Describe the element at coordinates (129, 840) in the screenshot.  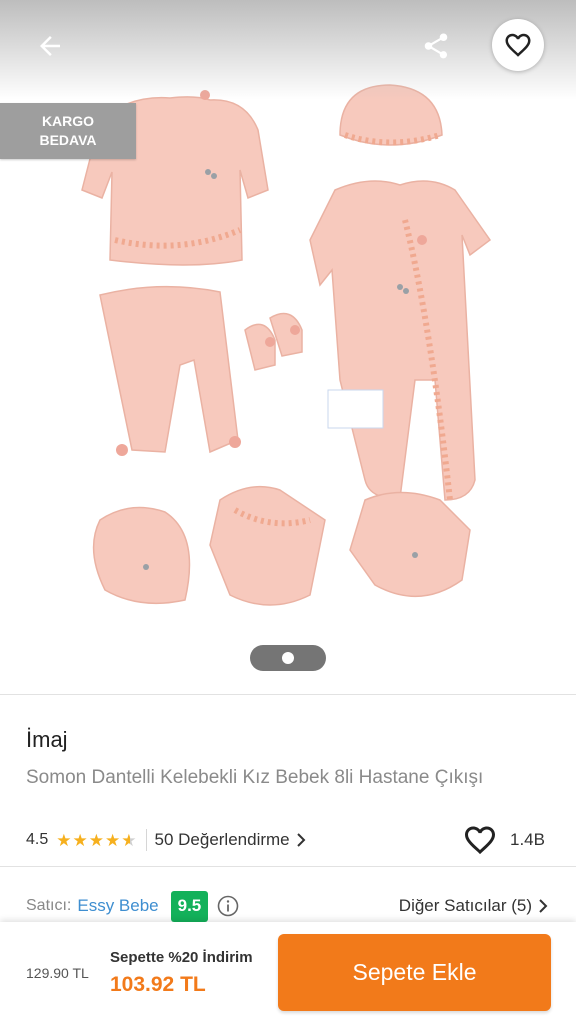
I see `star-half-icon: ★` at that location.